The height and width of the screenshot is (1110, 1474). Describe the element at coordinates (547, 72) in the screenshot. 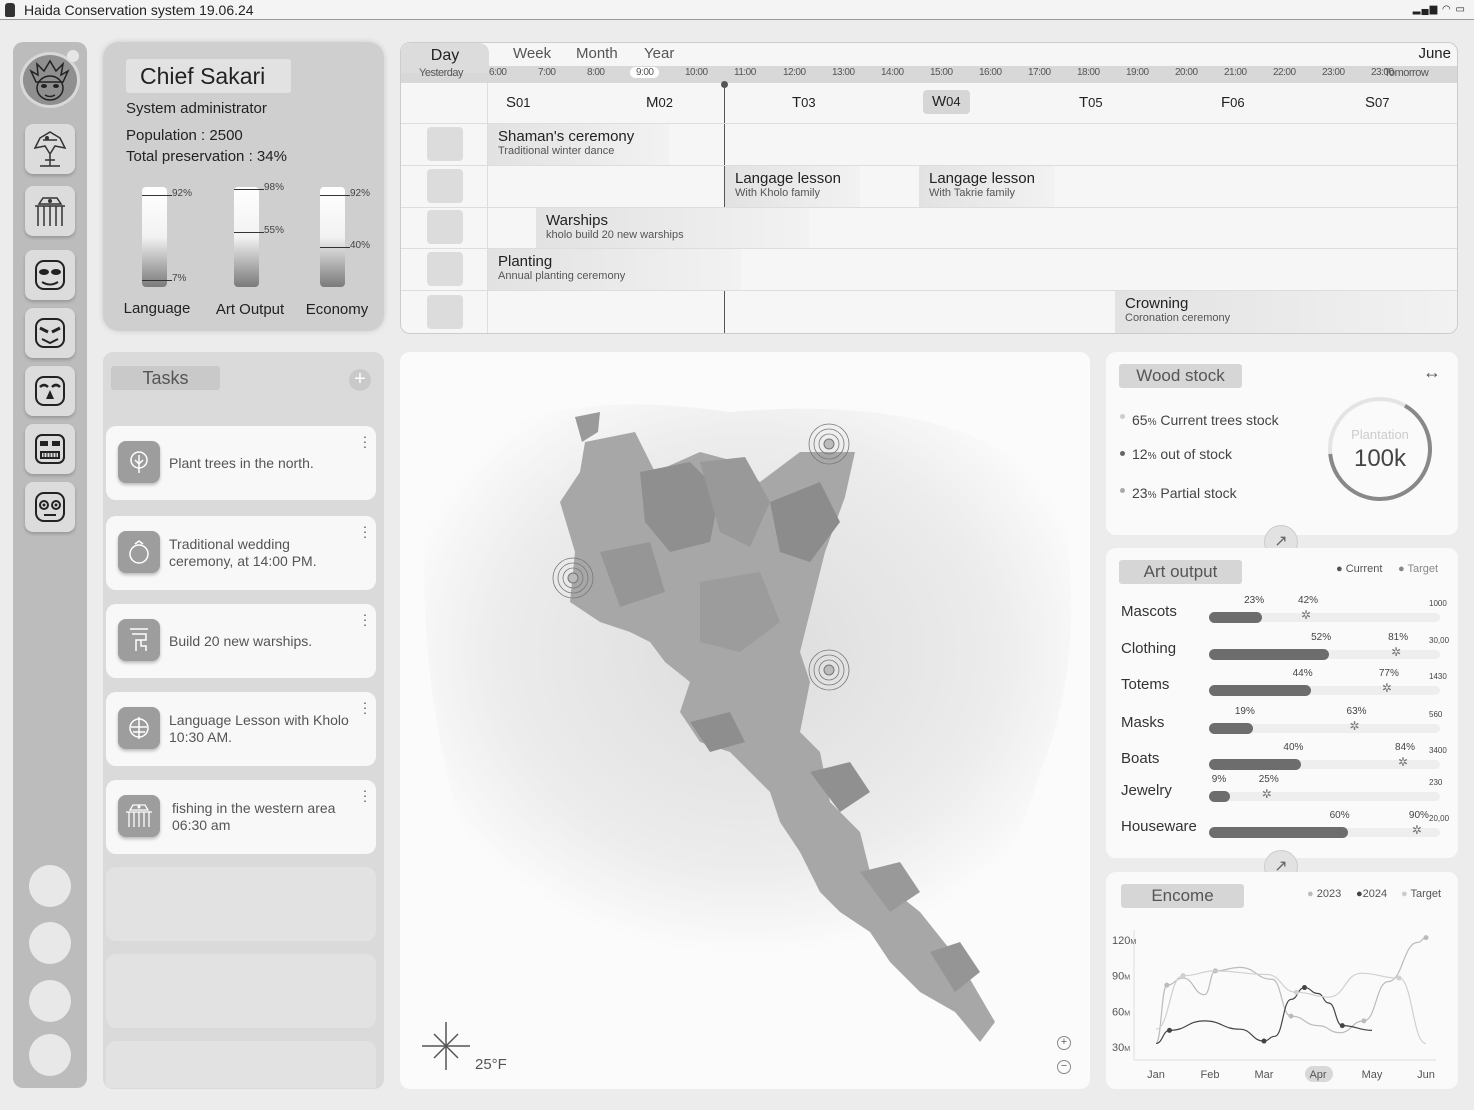

I see `hour-label: 7:00` at that location.